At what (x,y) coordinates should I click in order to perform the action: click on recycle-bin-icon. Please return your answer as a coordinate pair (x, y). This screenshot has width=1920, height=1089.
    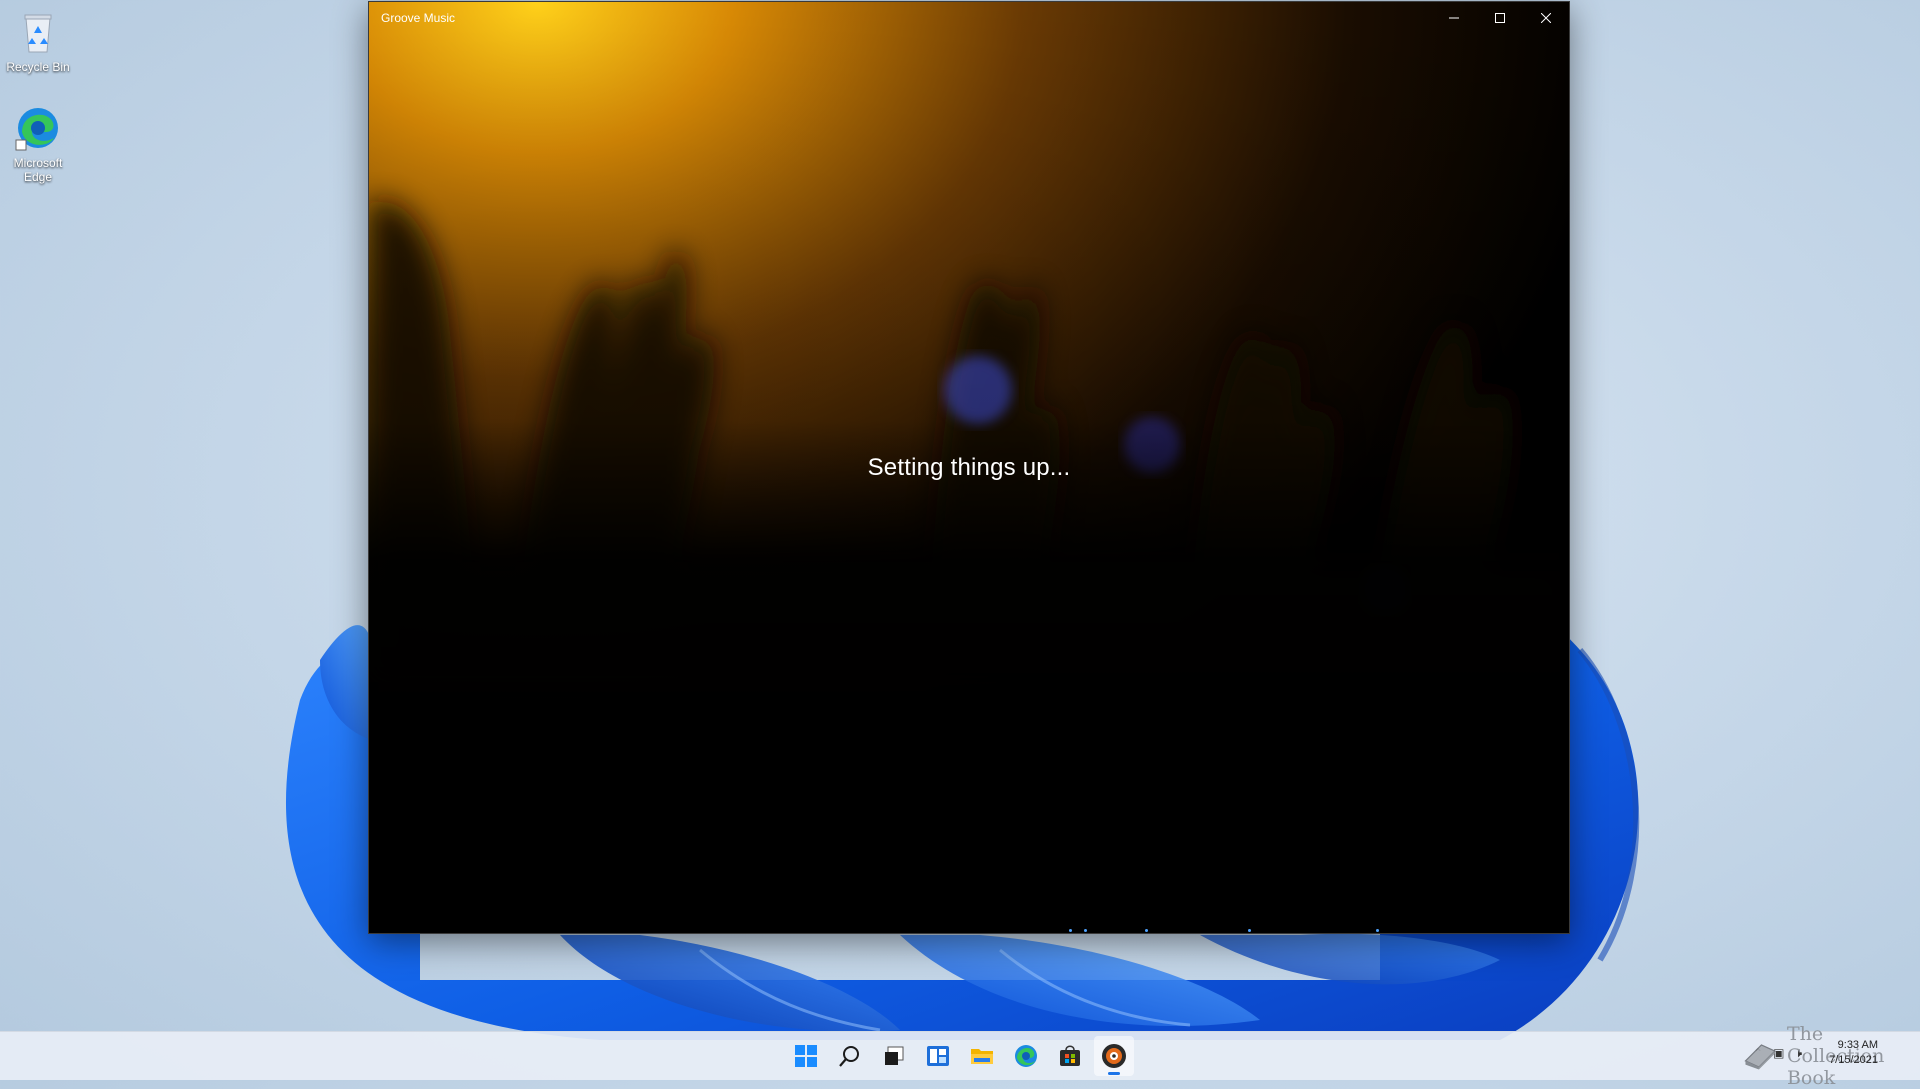
    Looking at the image, I should click on (38, 33).